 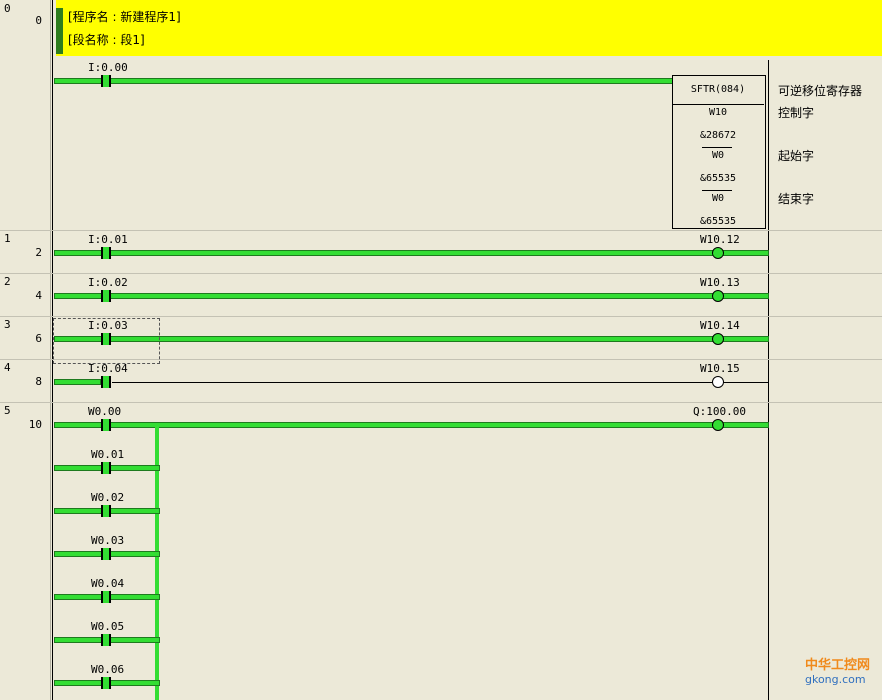 I want to click on selection-cursor, so click(x=106, y=341).